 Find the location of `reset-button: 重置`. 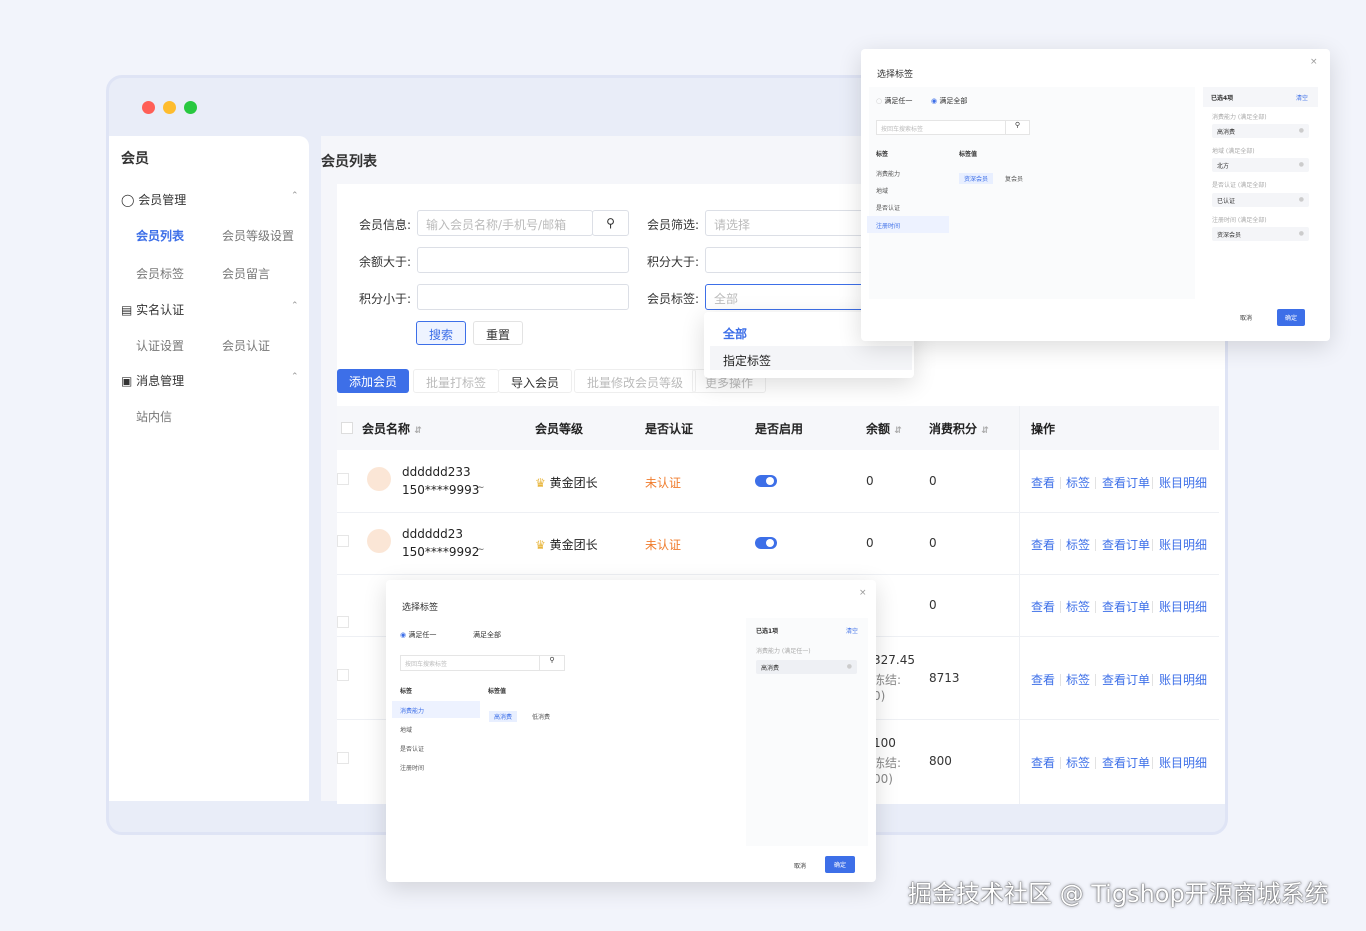

reset-button: 重置 is located at coordinates (498, 333).